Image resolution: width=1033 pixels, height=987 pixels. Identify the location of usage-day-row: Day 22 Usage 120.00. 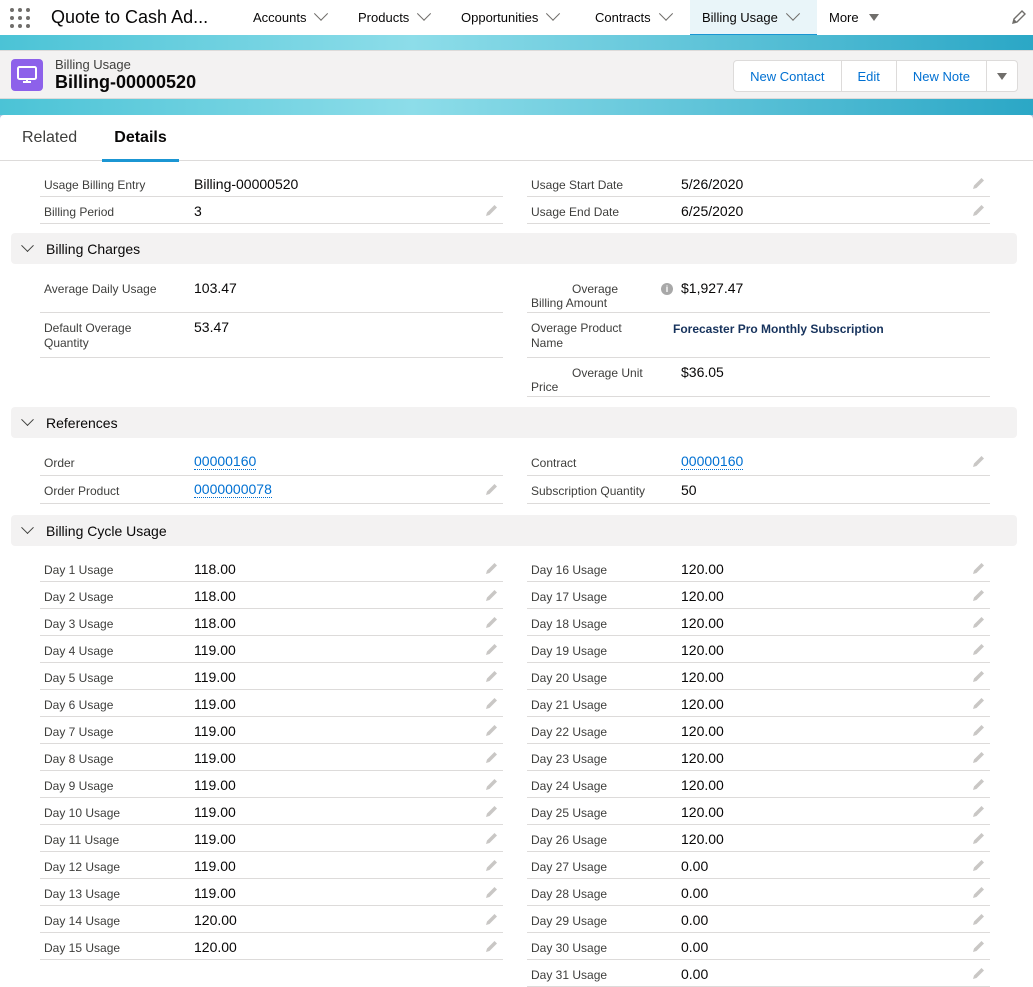
(758, 730).